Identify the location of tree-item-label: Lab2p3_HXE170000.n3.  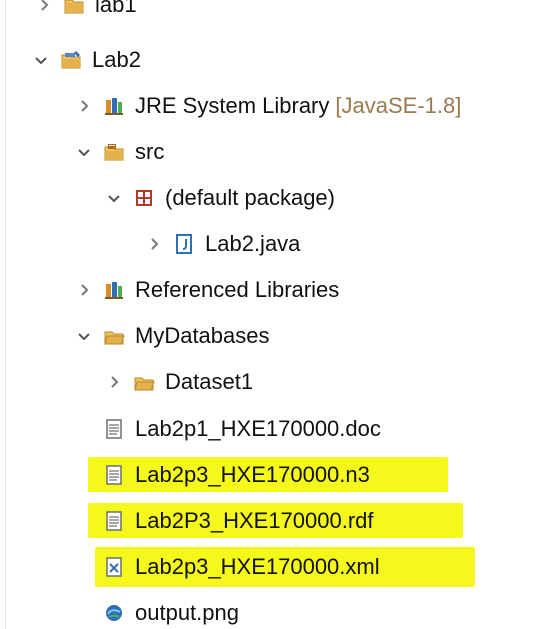
(252, 474).